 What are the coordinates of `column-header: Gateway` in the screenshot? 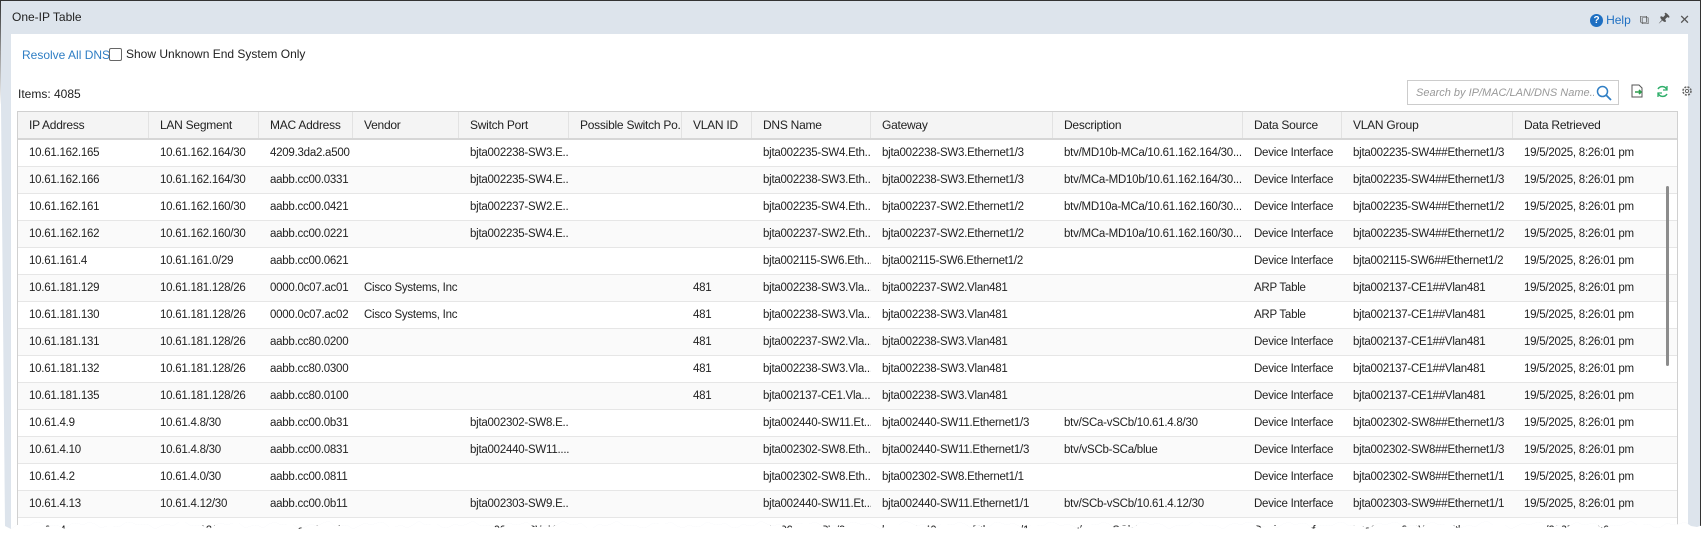 It's located at (962, 125).